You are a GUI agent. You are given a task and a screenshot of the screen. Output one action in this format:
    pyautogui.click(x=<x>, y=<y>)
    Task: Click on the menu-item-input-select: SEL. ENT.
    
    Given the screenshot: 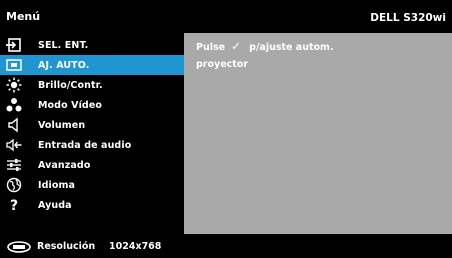 What is the action you would take?
    pyautogui.click(x=92, y=45)
    